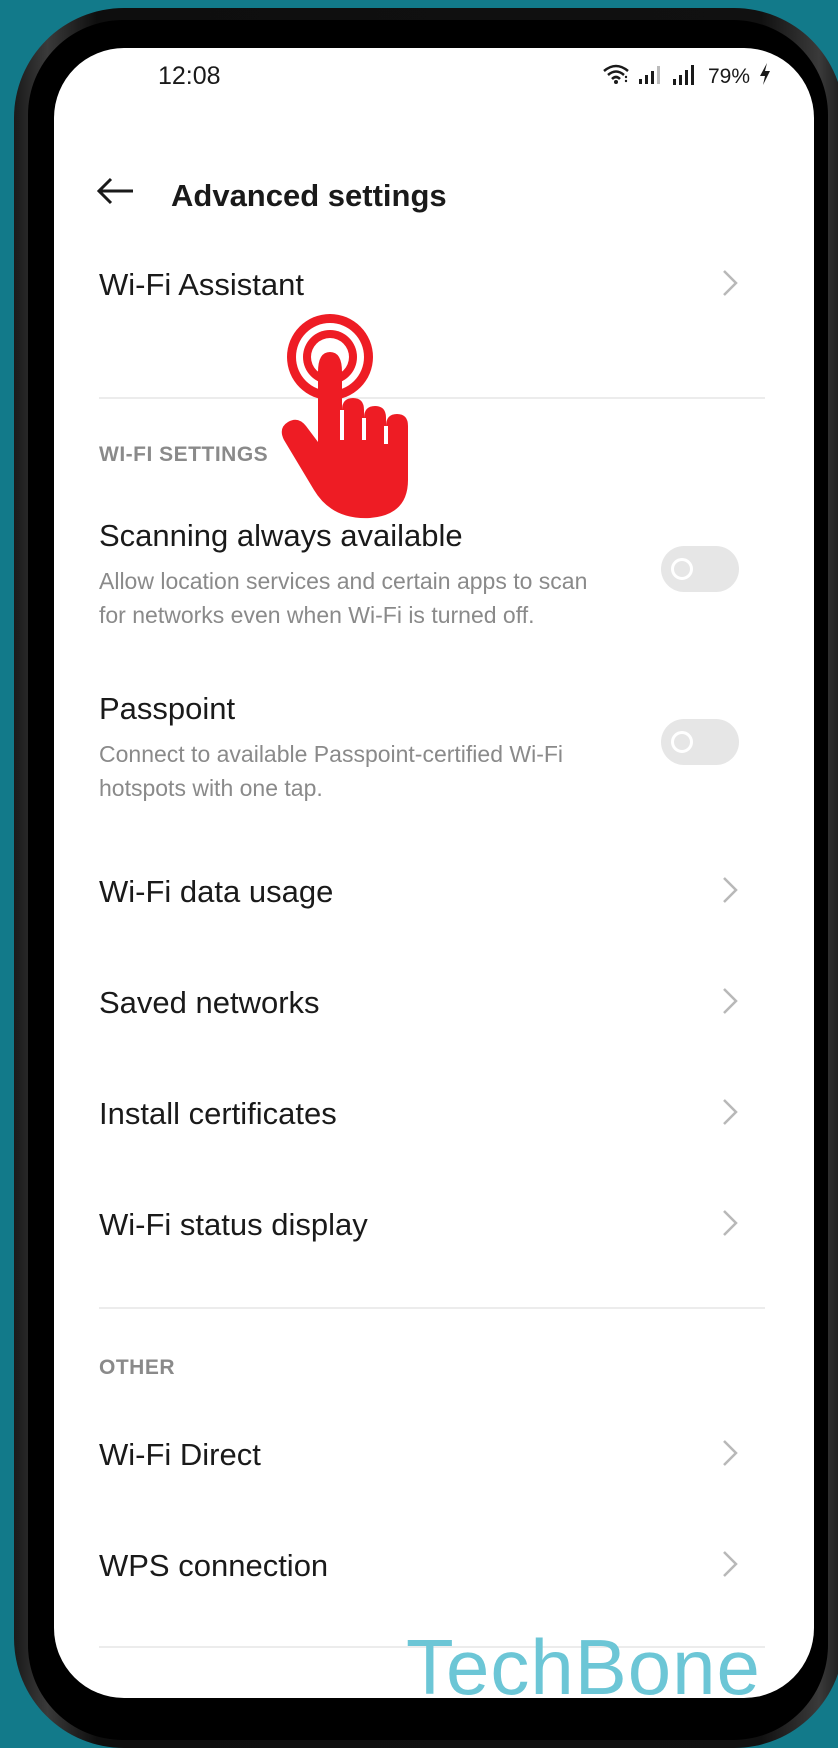 The height and width of the screenshot is (1748, 838). Describe the element at coordinates (201, 284) in the screenshot. I see `wifi-assistant-label: Wi-Fi Assistant` at that location.